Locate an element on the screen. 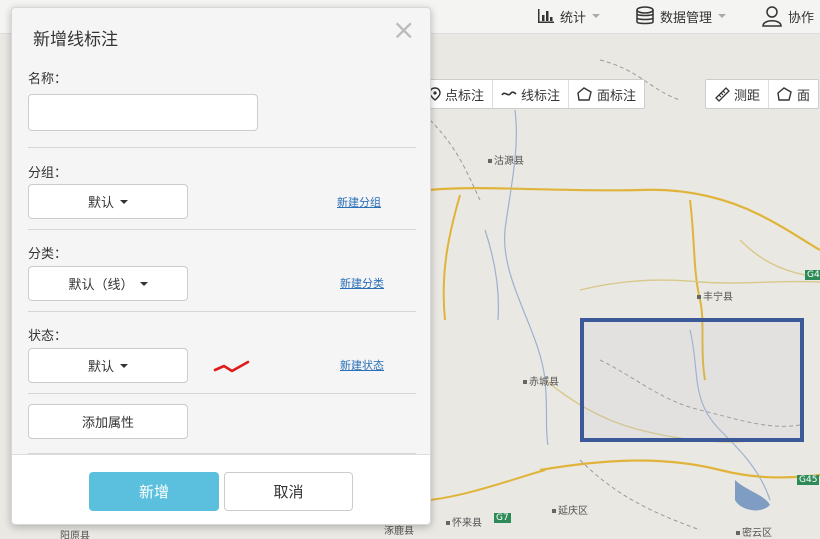 The height and width of the screenshot is (539, 820). new-status-link: 新建状态 is located at coordinates (362, 365).